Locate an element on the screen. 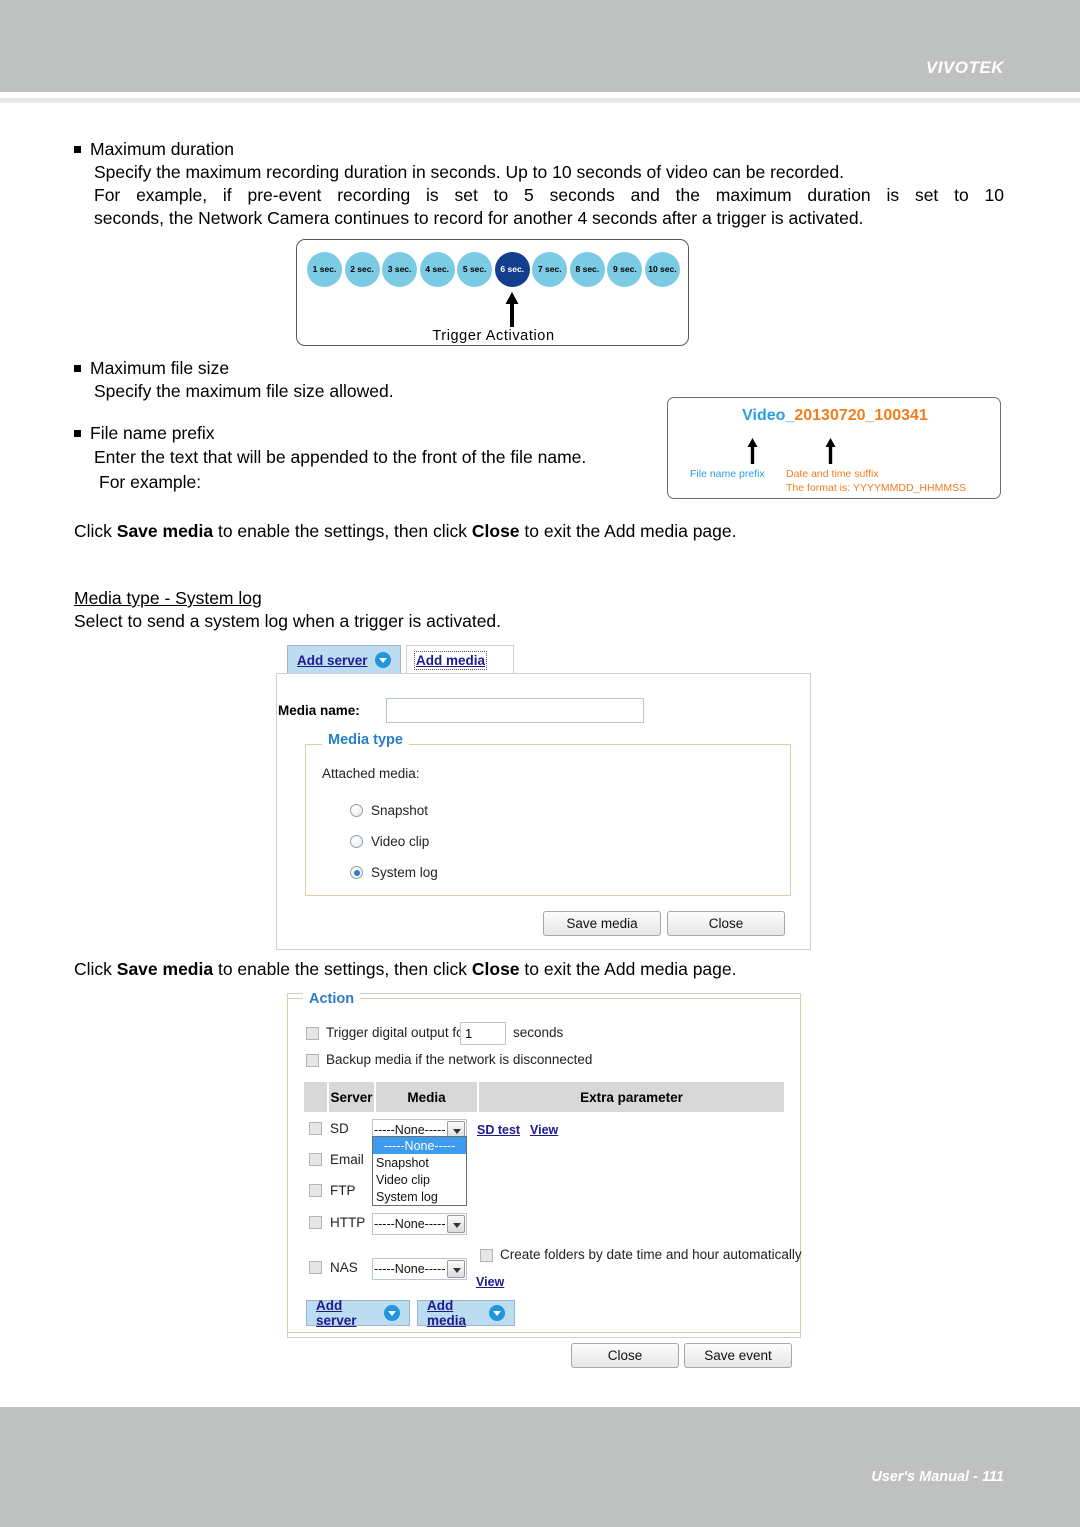  checkbox-trigger-digital-output is located at coordinates (312, 1033).